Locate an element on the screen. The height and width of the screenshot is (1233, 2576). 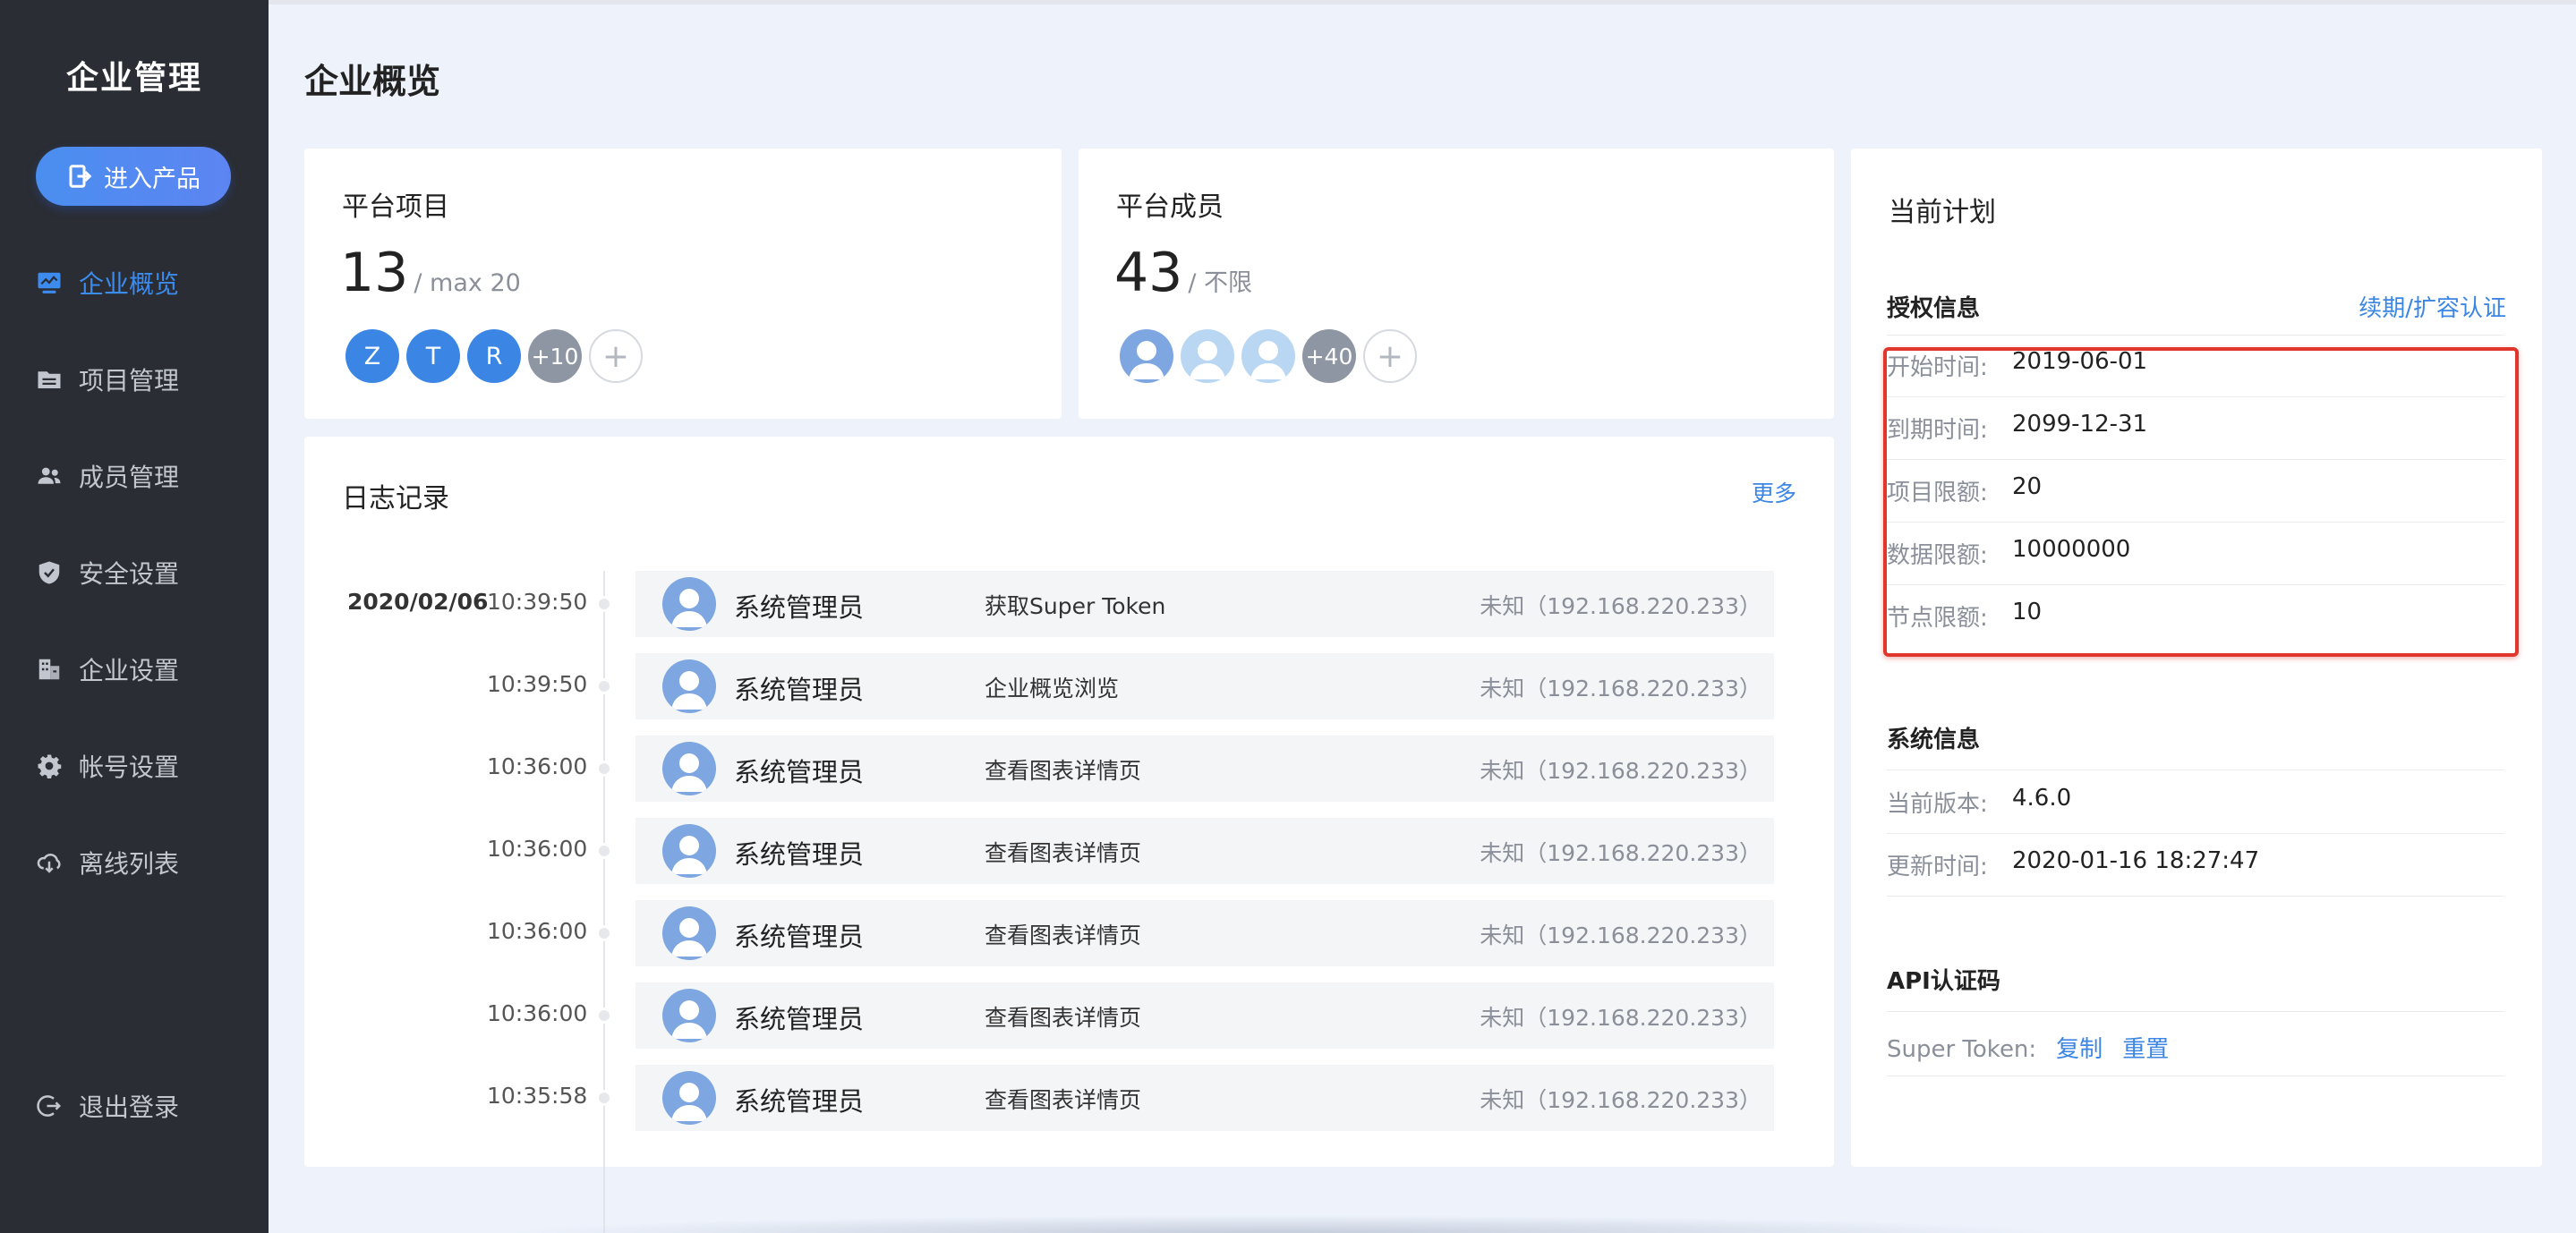
monitor-icon is located at coordinates (49, 282).